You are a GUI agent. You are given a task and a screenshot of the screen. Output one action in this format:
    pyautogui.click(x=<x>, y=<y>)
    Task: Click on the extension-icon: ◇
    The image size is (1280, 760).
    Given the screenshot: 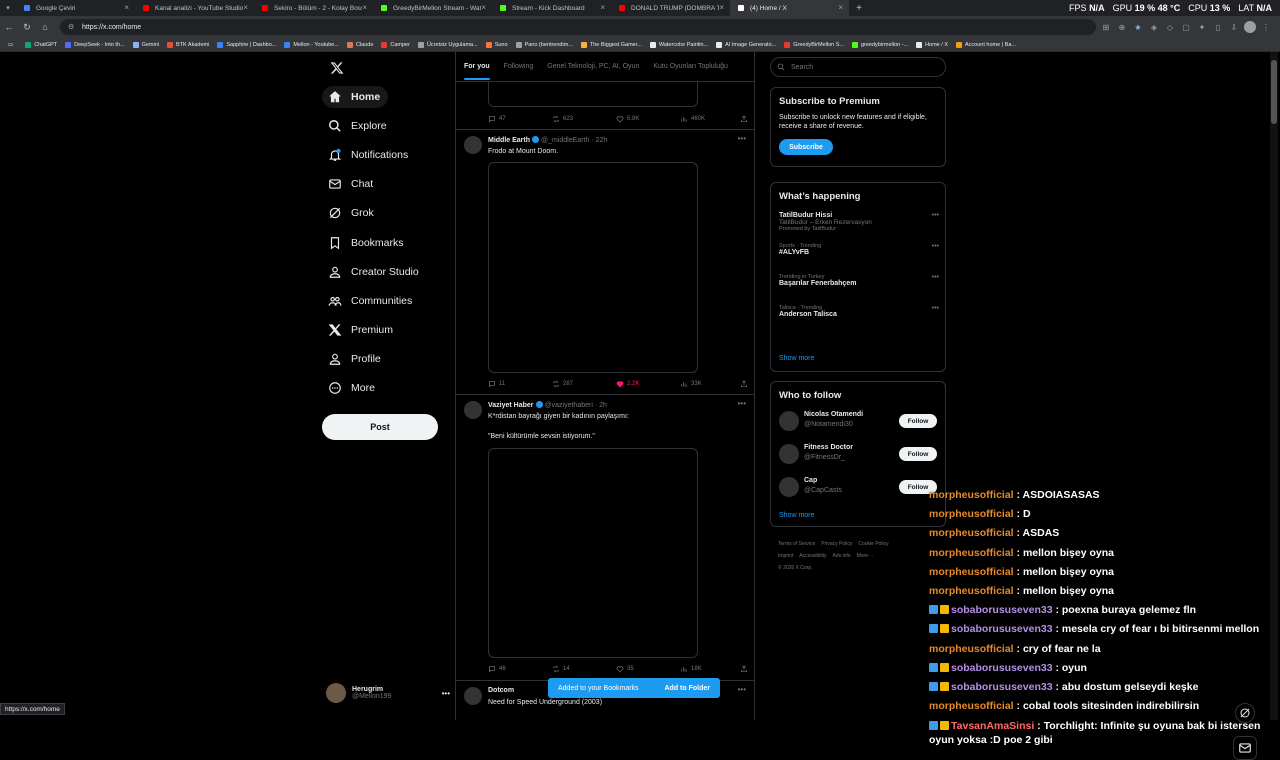 What is the action you would take?
    pyautogui.click(x=1170, y=27)
    